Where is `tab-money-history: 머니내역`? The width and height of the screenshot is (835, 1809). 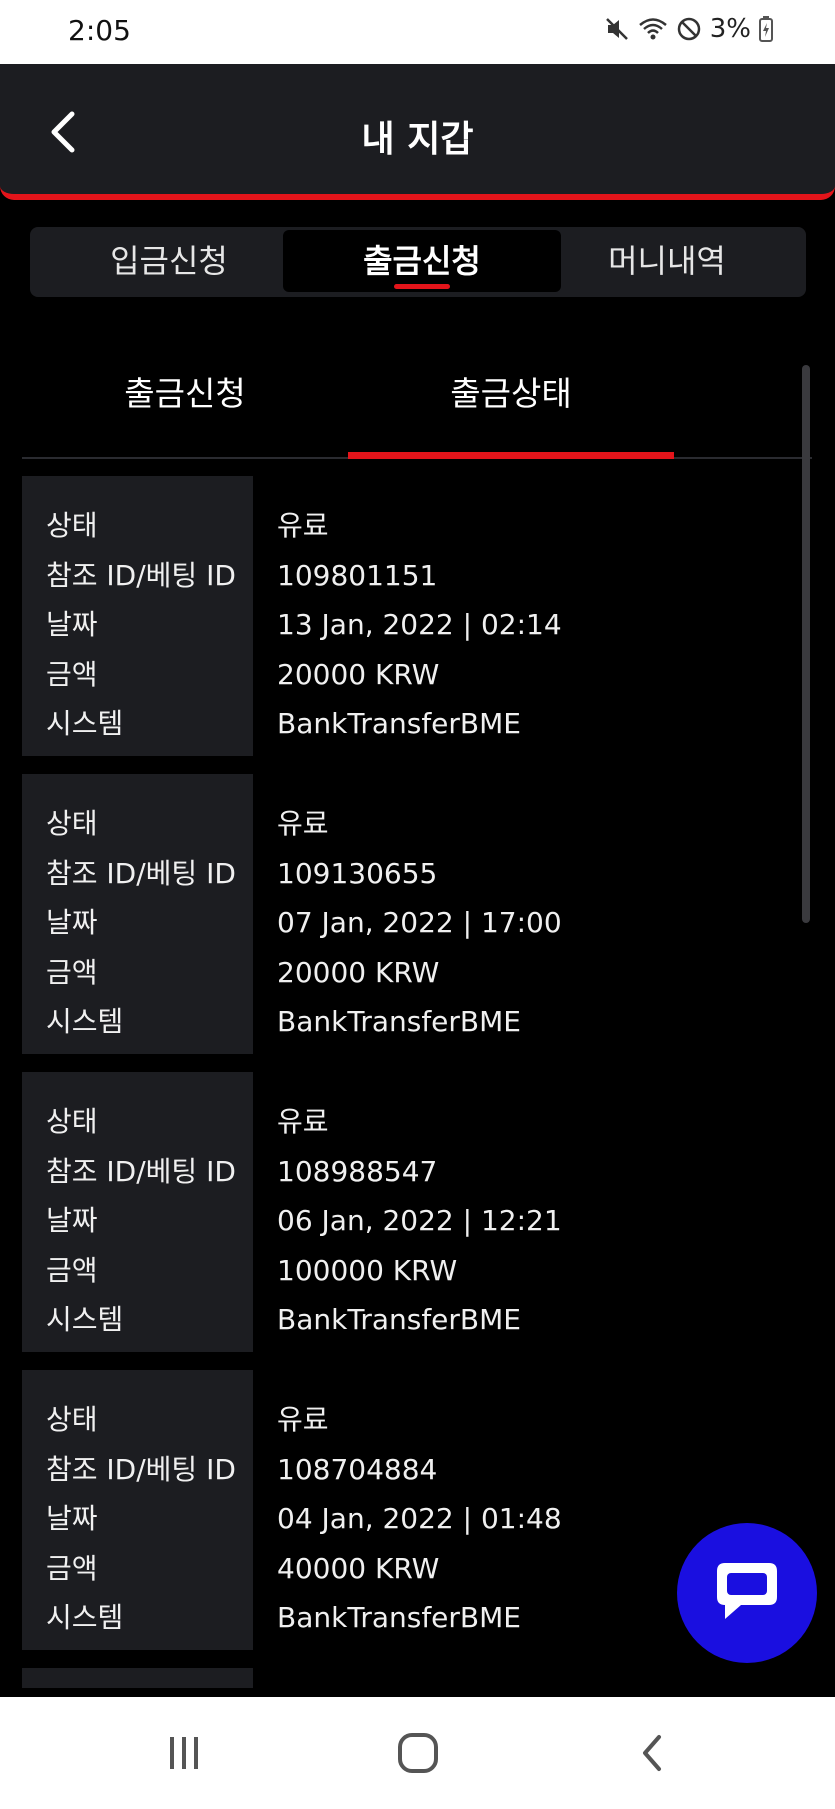
tab-money-history: 머니내역 is located at coordinates (667, 261).